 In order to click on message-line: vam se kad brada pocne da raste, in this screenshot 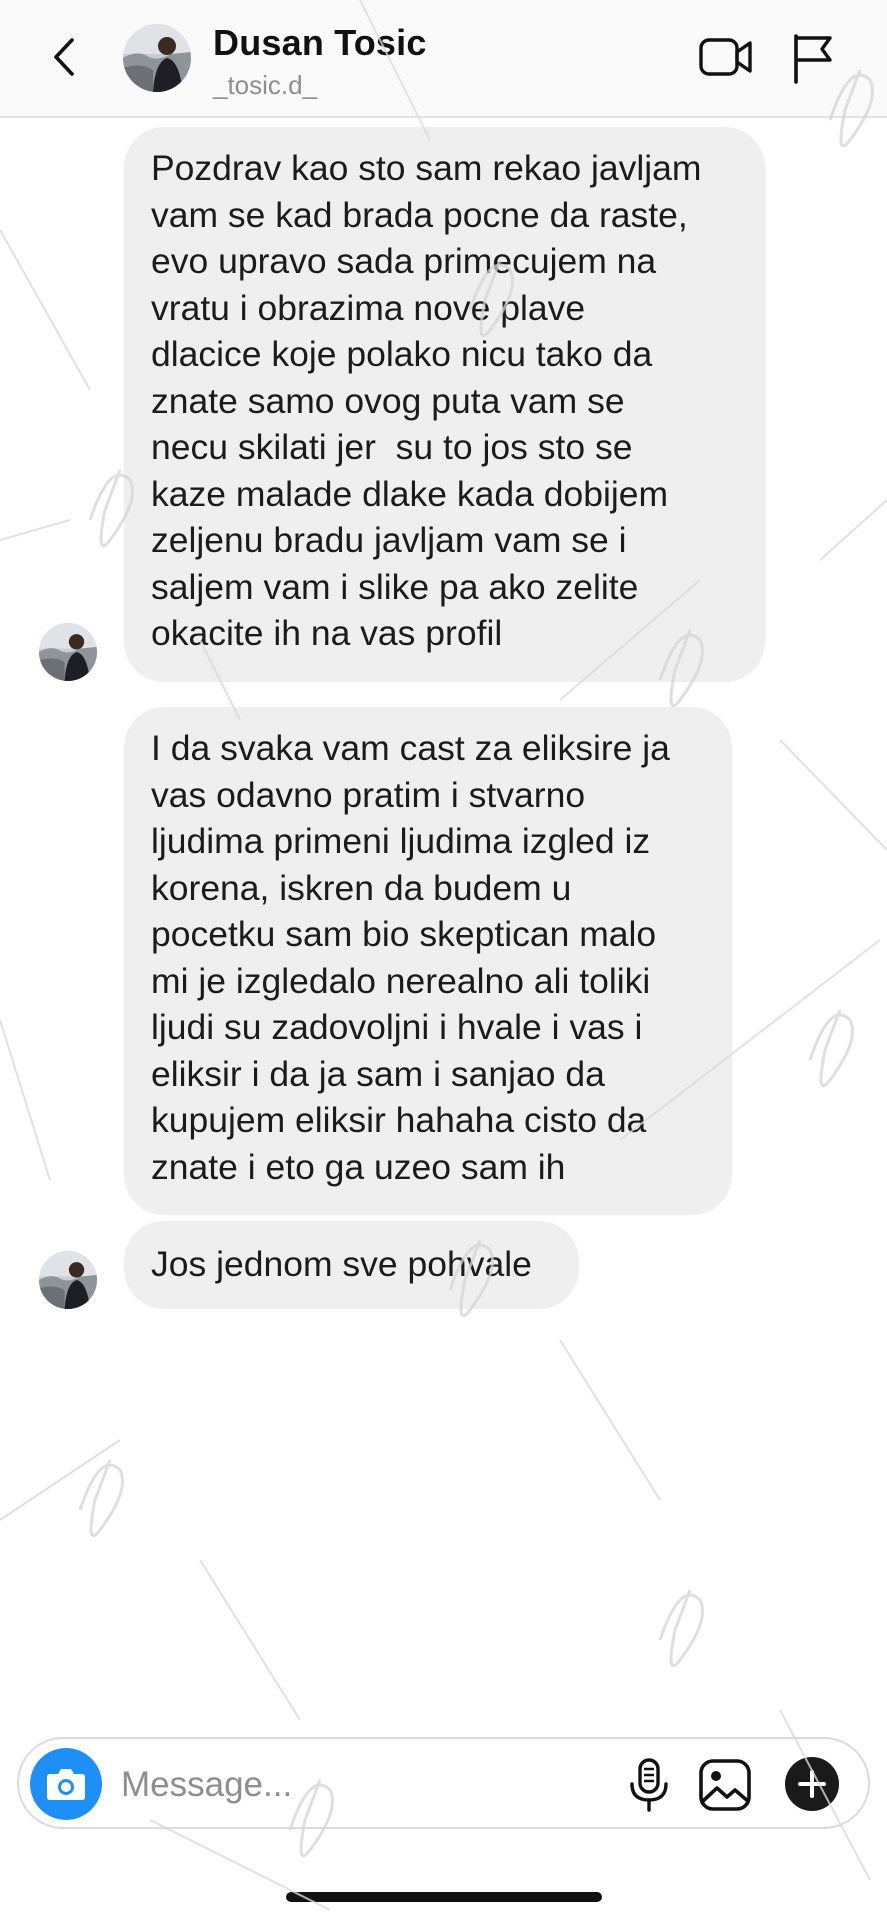, I will do `click(419, 214)`.